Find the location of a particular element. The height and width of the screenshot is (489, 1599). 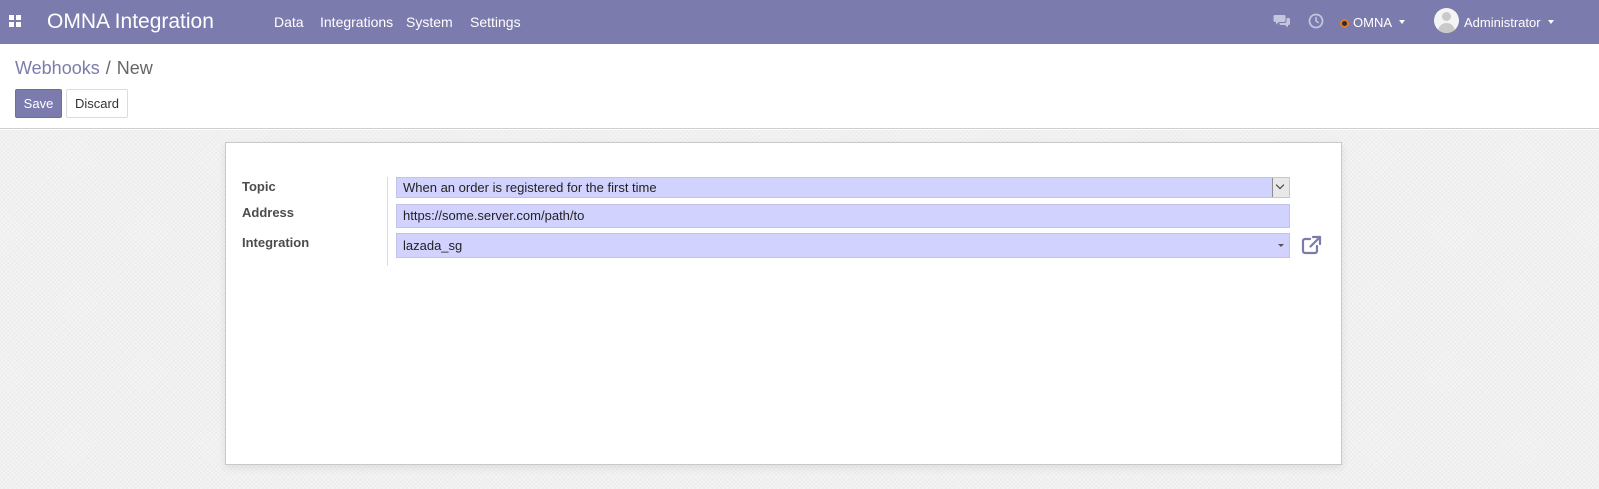

address-label: Address is located at coordinates (268, 212).